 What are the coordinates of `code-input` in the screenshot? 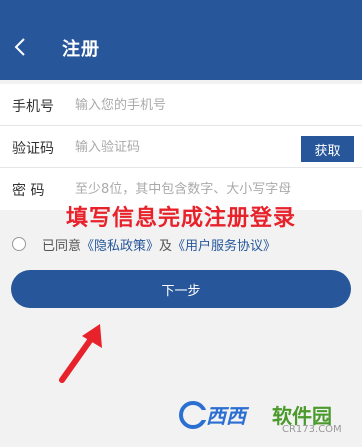 It's located at (175, 147).